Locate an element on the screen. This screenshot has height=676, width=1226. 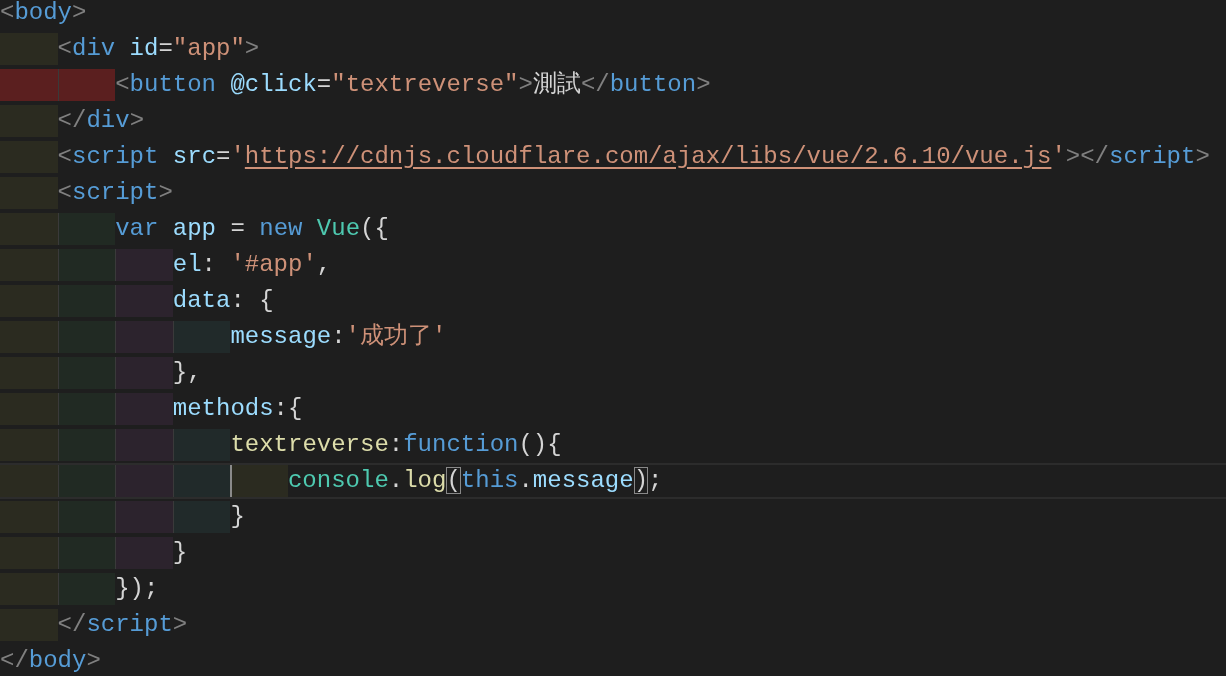
code-line: methods:{ is located at coordinates (237, 409).